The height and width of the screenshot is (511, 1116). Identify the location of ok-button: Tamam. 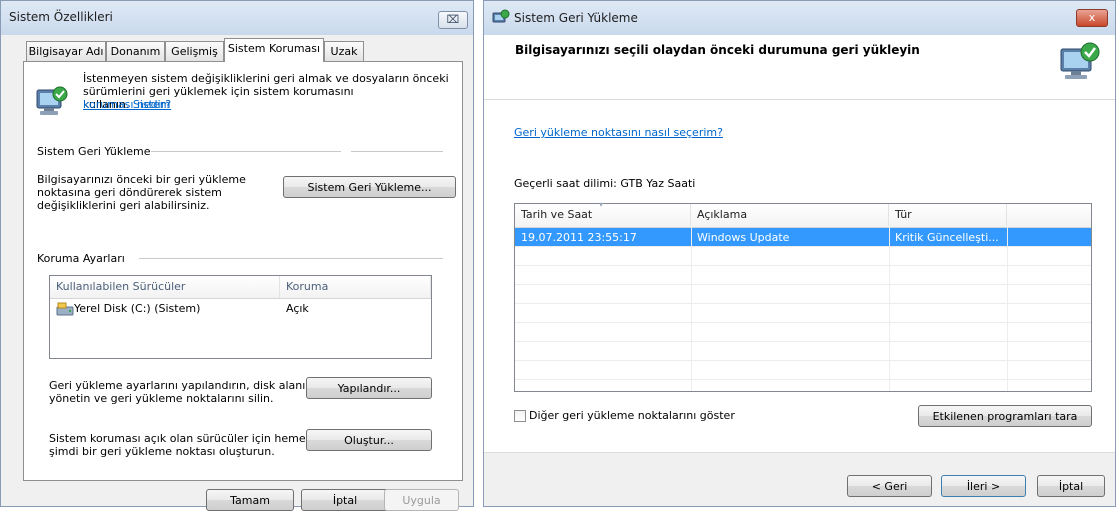
(250, 500).